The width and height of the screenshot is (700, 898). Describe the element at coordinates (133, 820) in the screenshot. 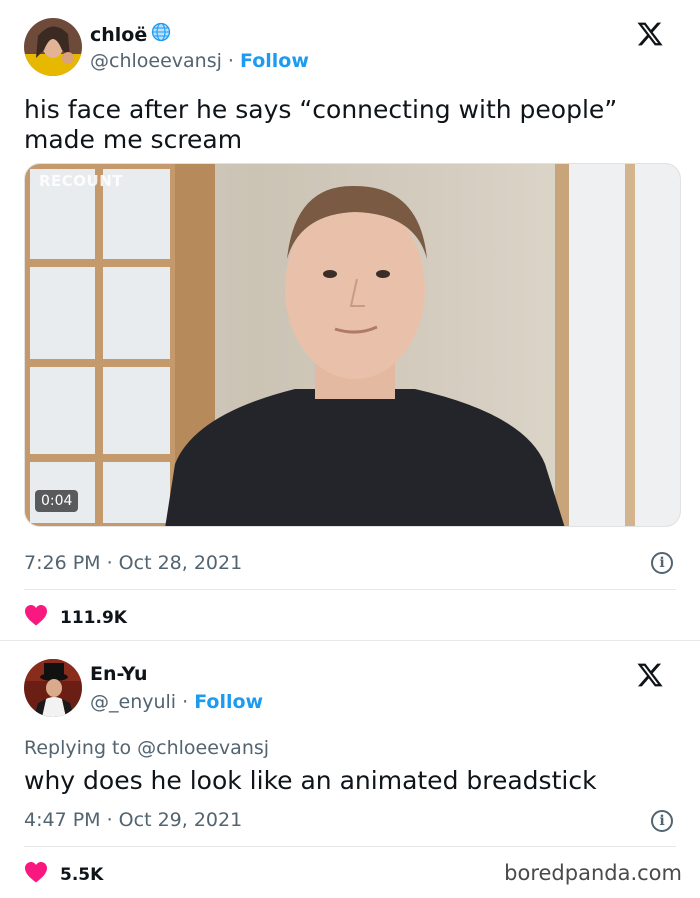

I see `timestamp: 4:47 PM · Oct 29, 2021` at that location.